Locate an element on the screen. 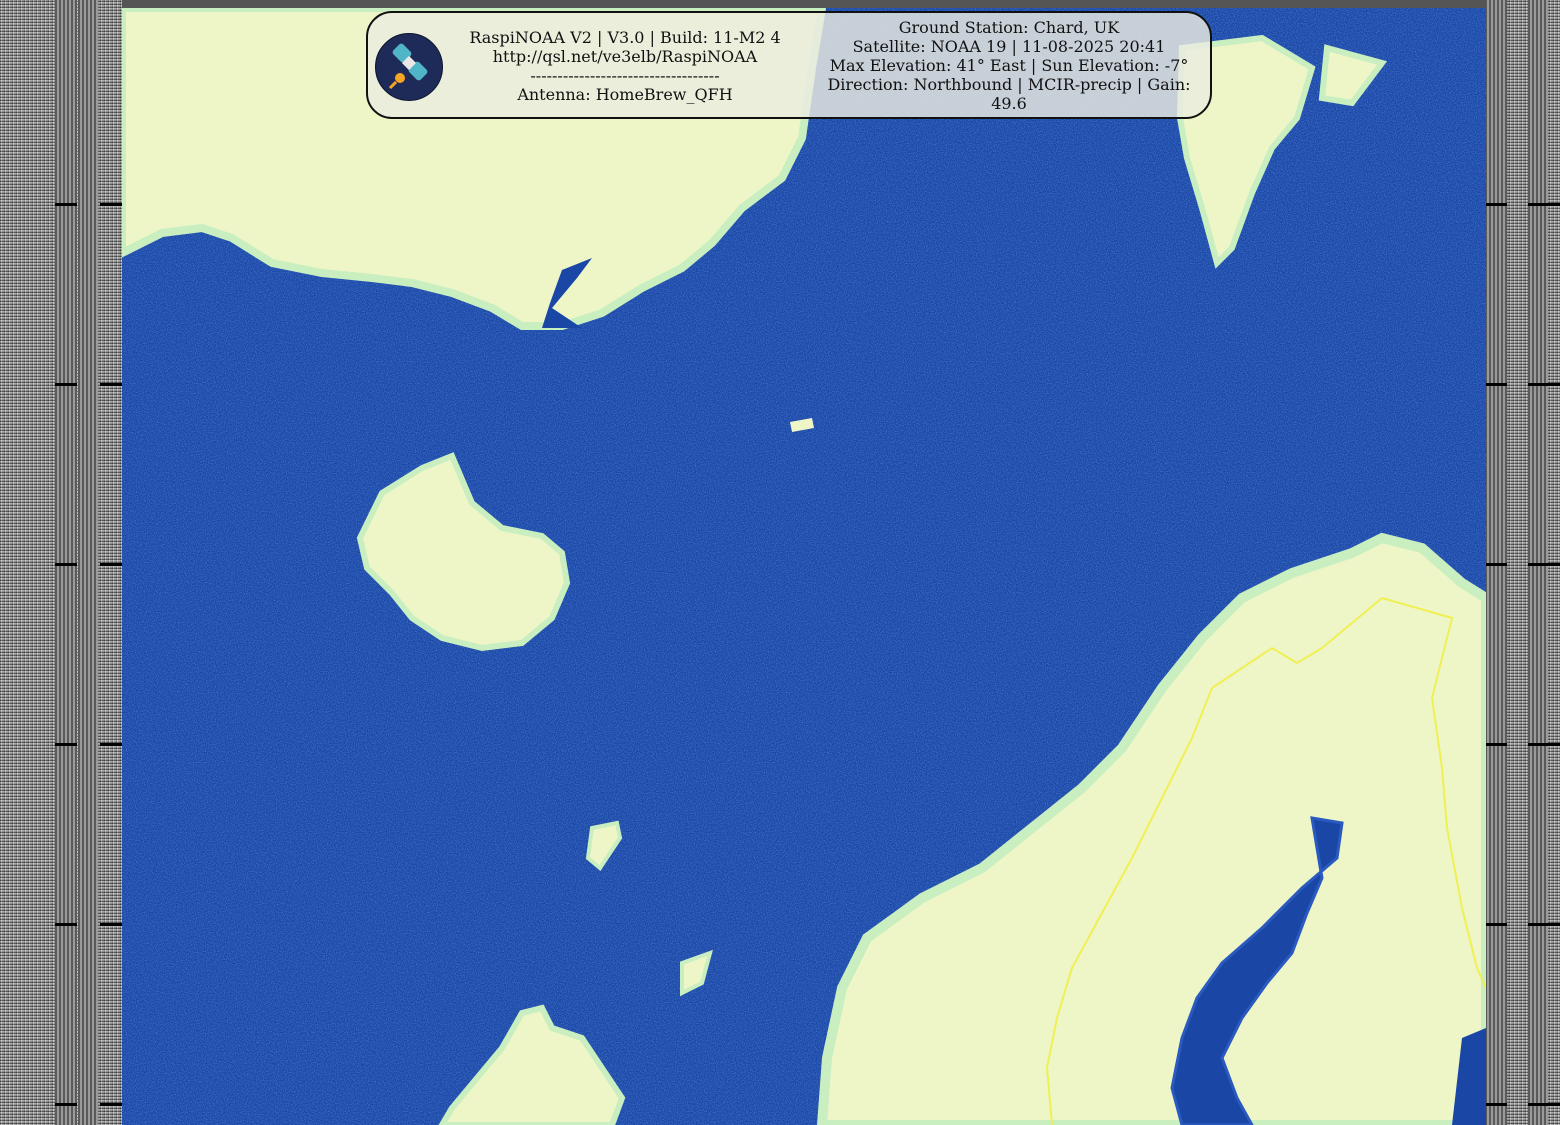 The height and width of the screenshot is (1125, 1560). satellite-icon is located at coordinates (409, 67).